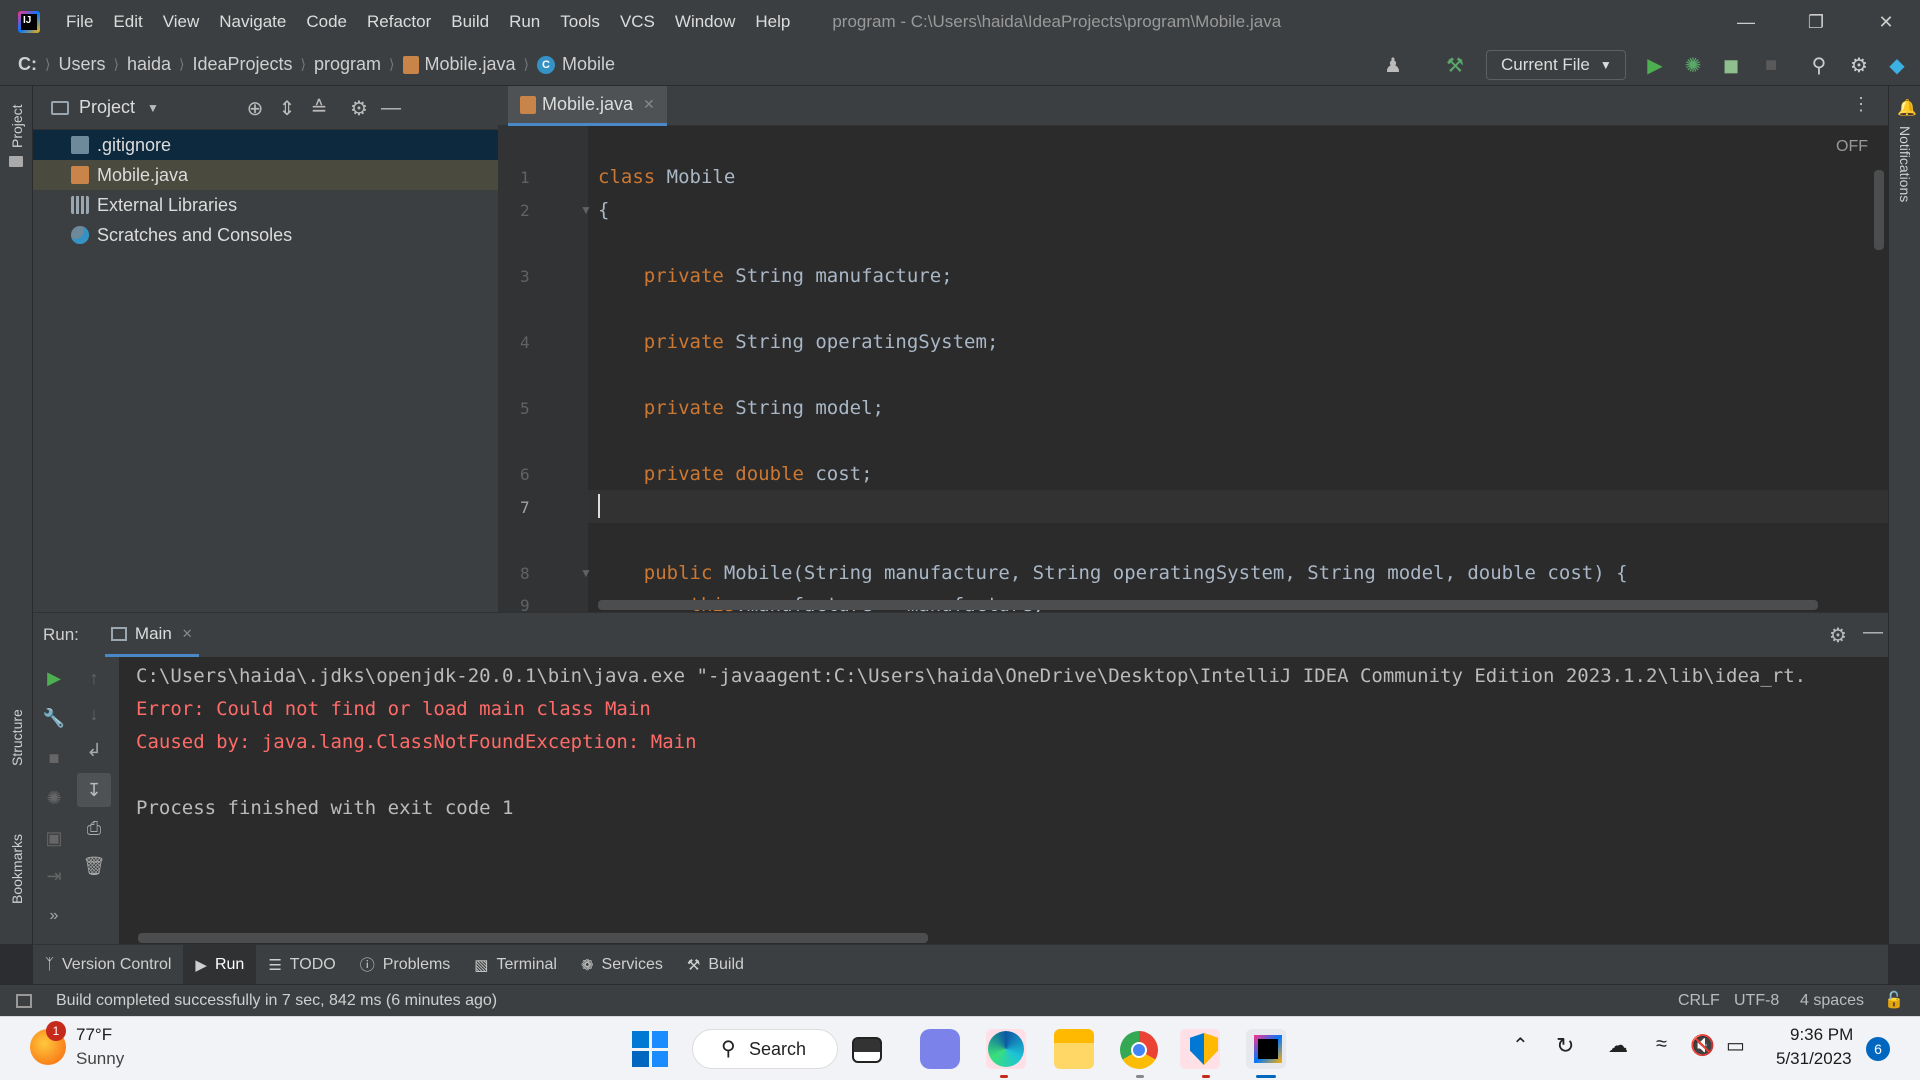 This screenshot has width=1920, height=1080. What do you see at coordinates (108, 965) in the screenshot?
I see `tab-version-control: ᛉ Version Control` at bounding box center [108, 965].